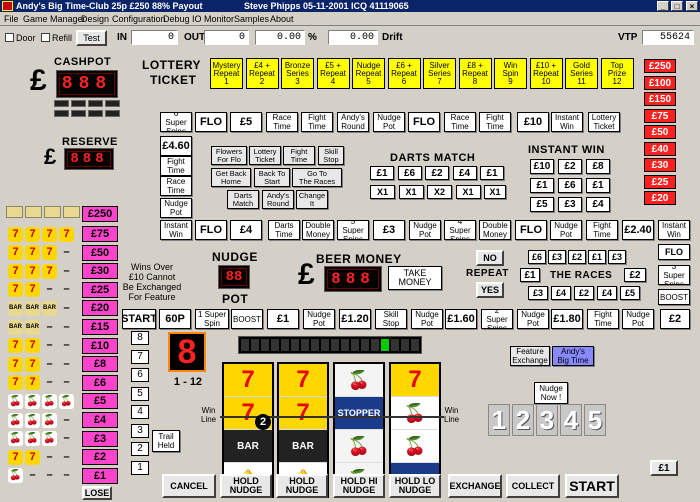 This screenshot has height=502, width=700. Describe the element at coordinates (391, 319) in the screenshot. I see `trail-button: Skill Stop` at that location.